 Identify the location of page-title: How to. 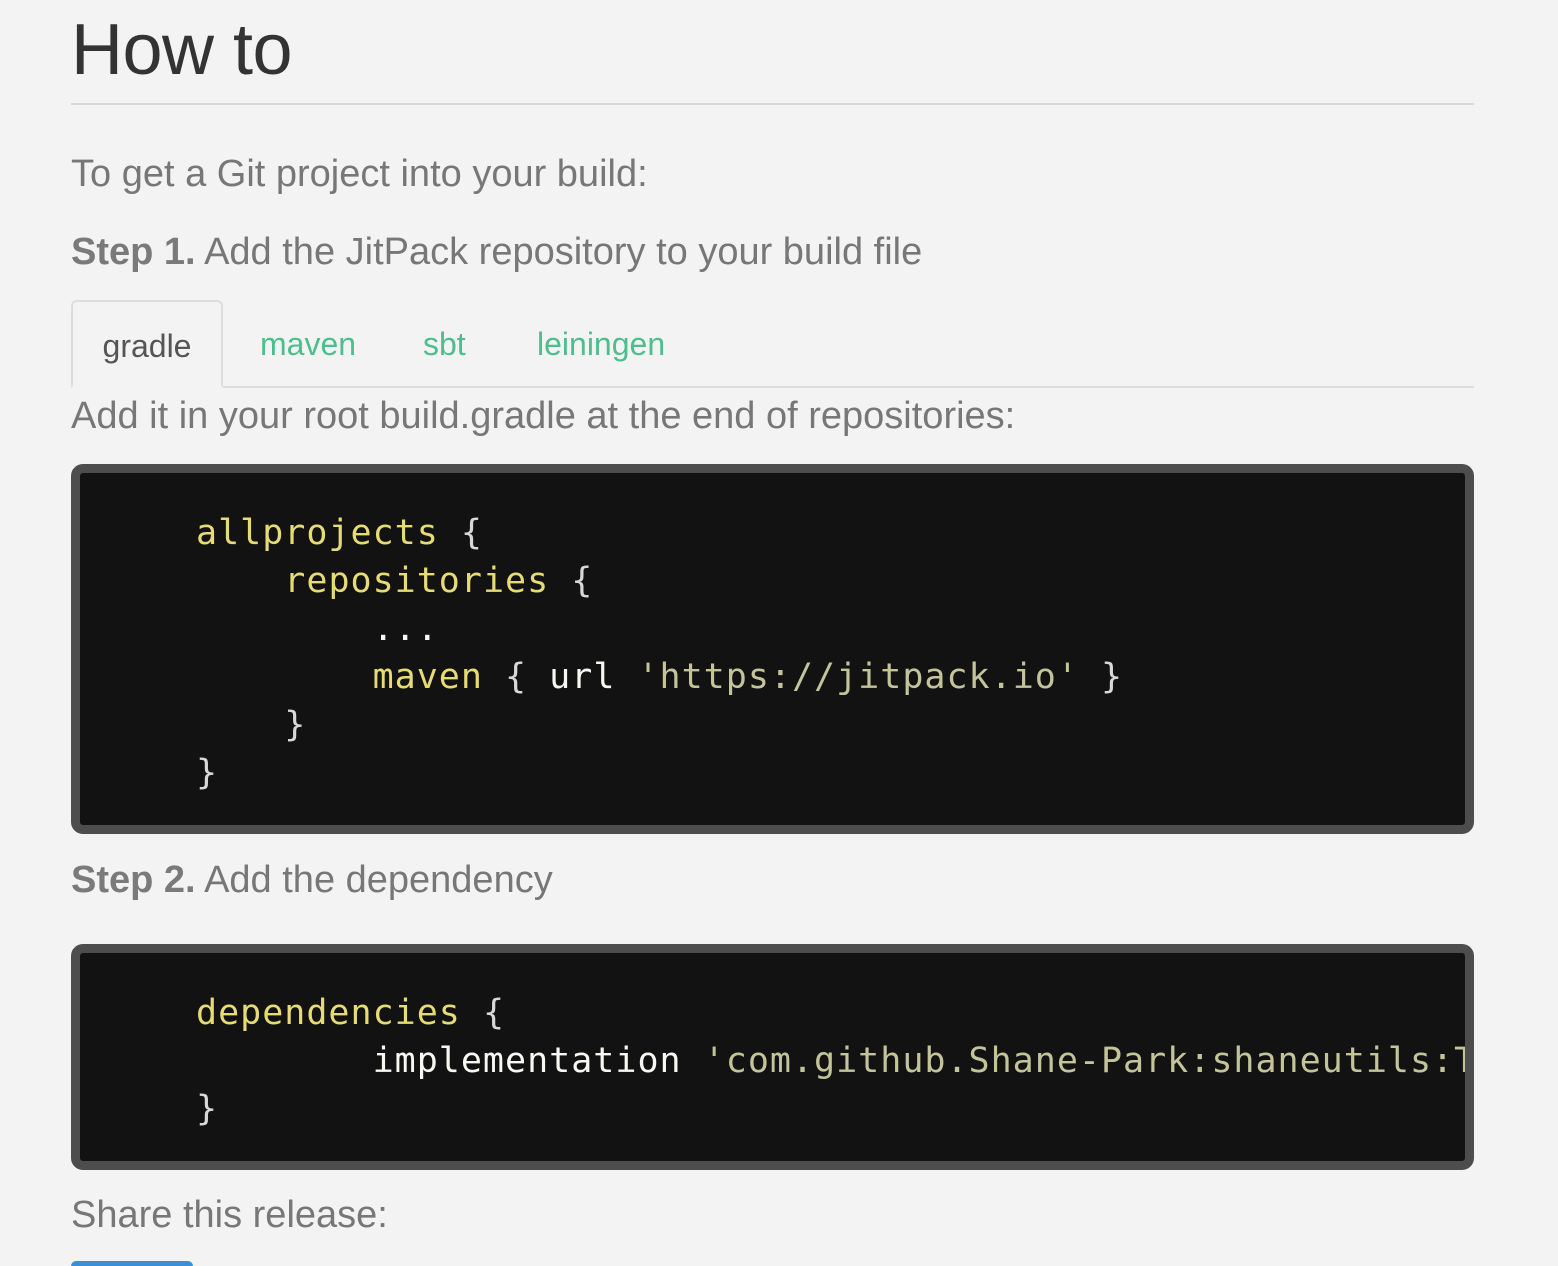
(182, 50).